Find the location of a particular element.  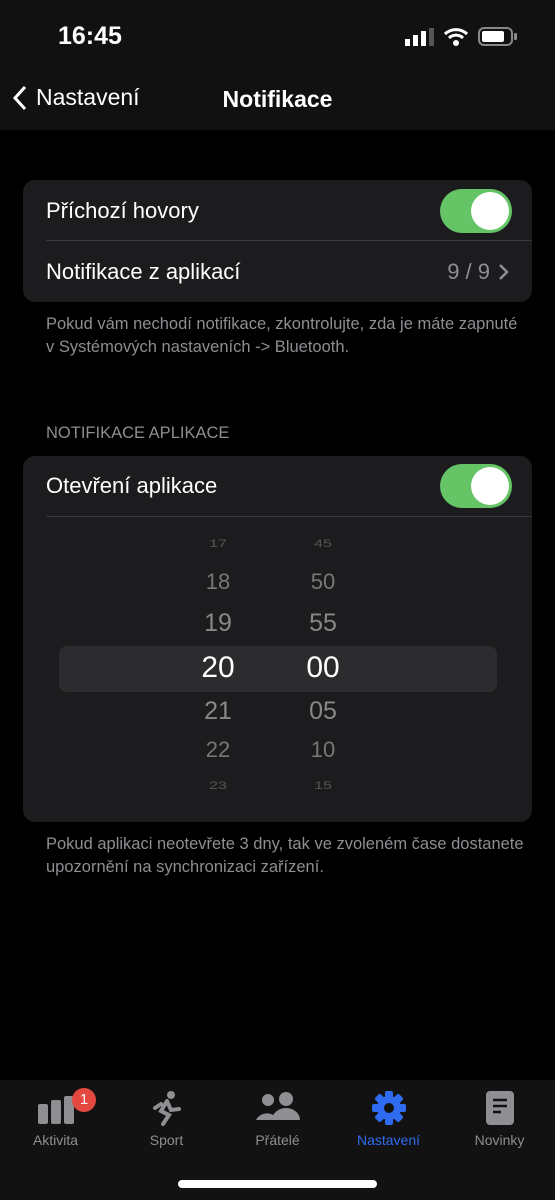

page-title: Notifikace is located at coordinates (277, 99).